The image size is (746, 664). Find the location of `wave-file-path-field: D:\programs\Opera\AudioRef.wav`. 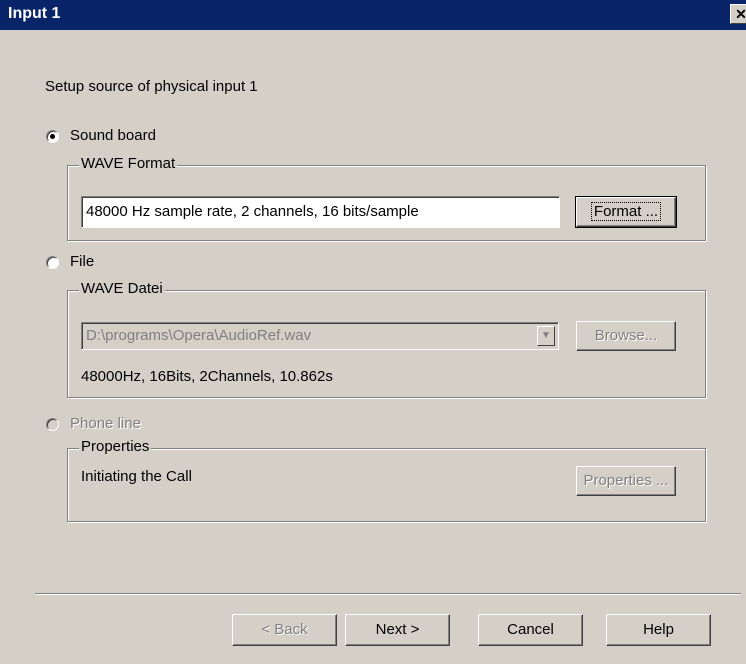

wave-file-path-field: D:\programs\Opera\AudioRef.wav is located at coordinates (320, 336).